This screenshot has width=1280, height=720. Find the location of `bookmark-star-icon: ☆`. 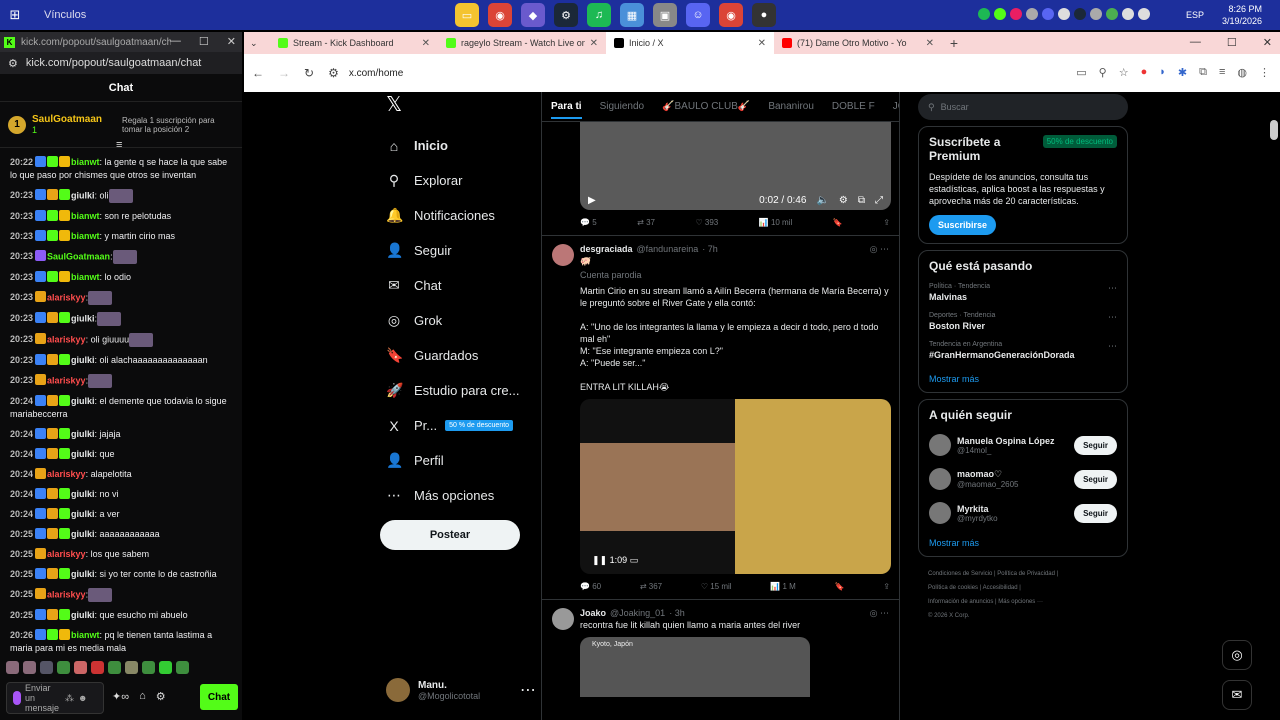

bookmark-star-icon: ☆ is located at coordinates (1124, 72).